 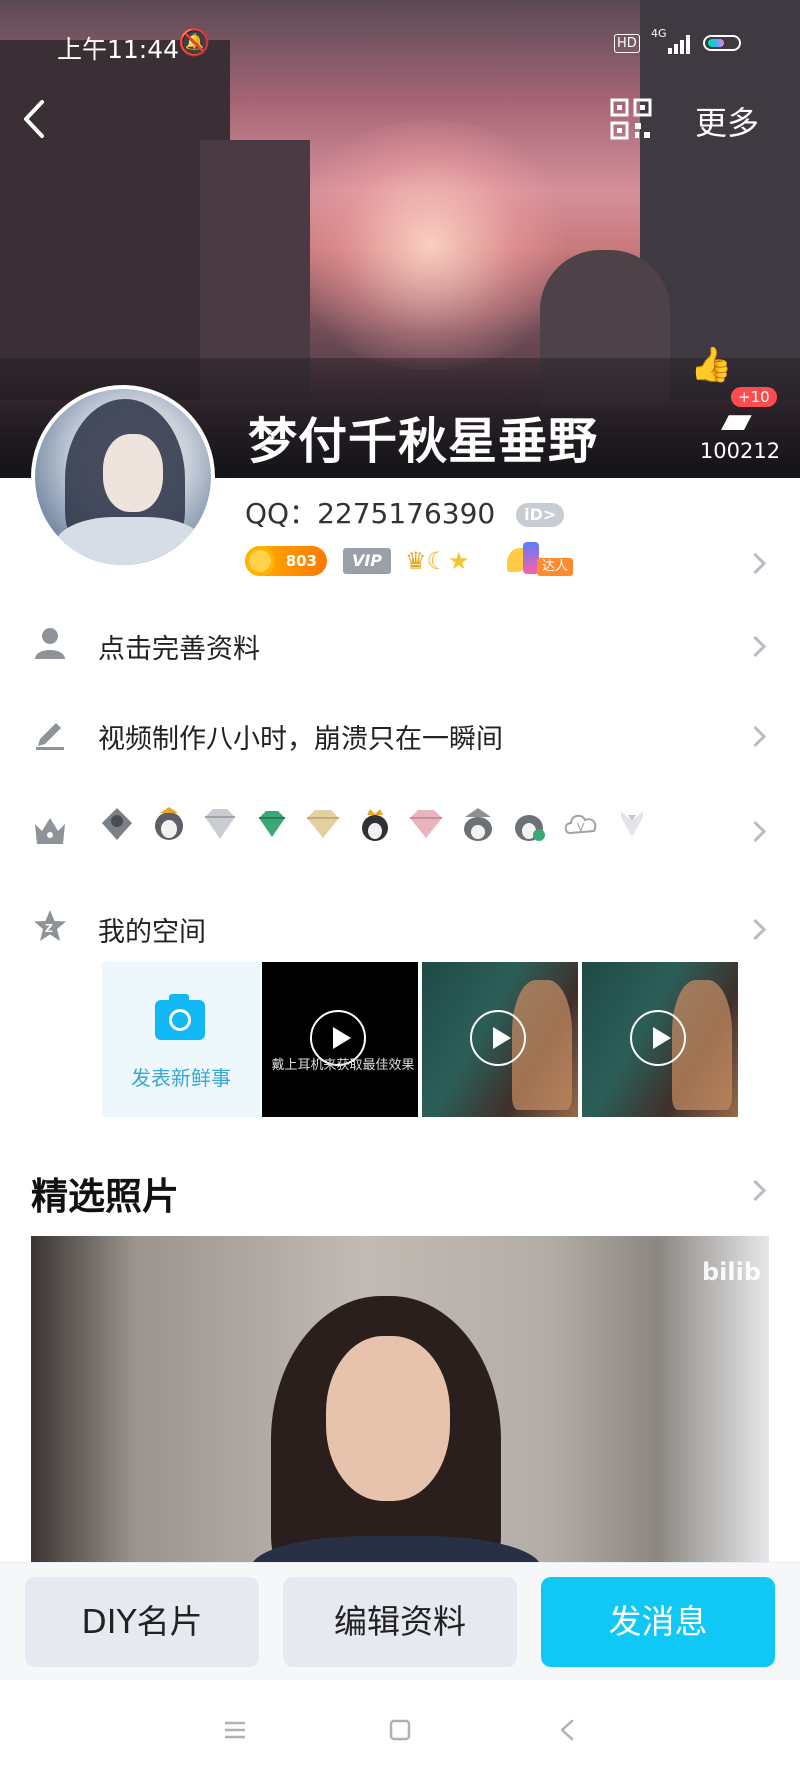 I want to click on medal-tuxedo-icon, so click(x=632, y=824).